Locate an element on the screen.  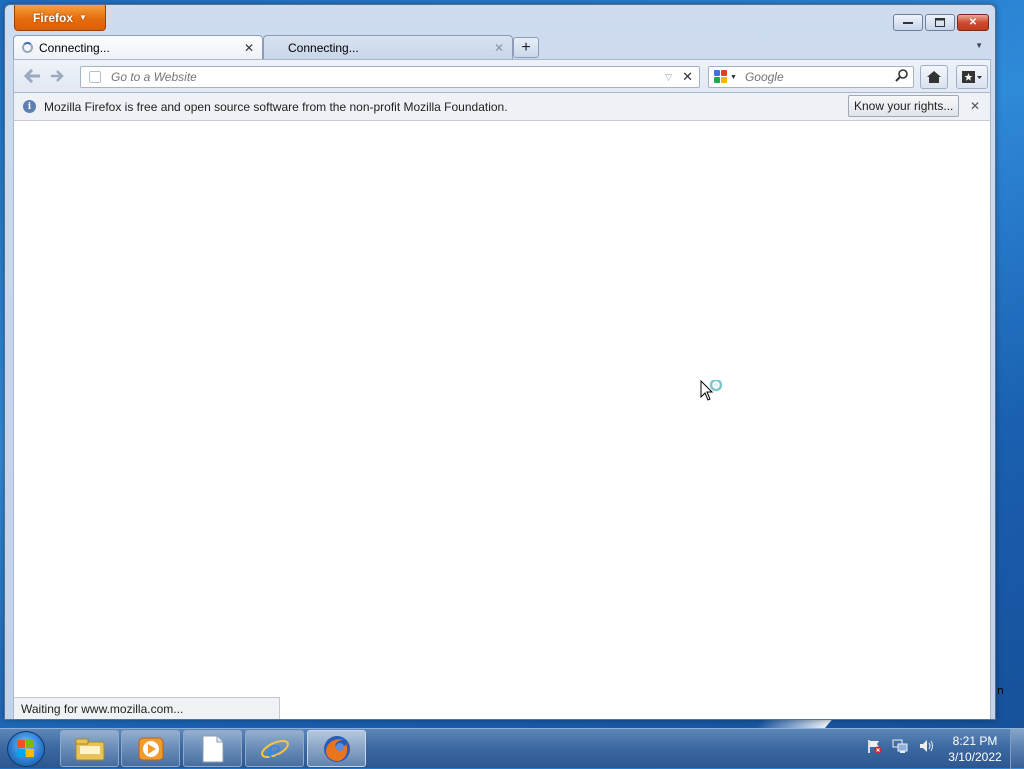
minimize-icon is located at coordinates (908, 22).